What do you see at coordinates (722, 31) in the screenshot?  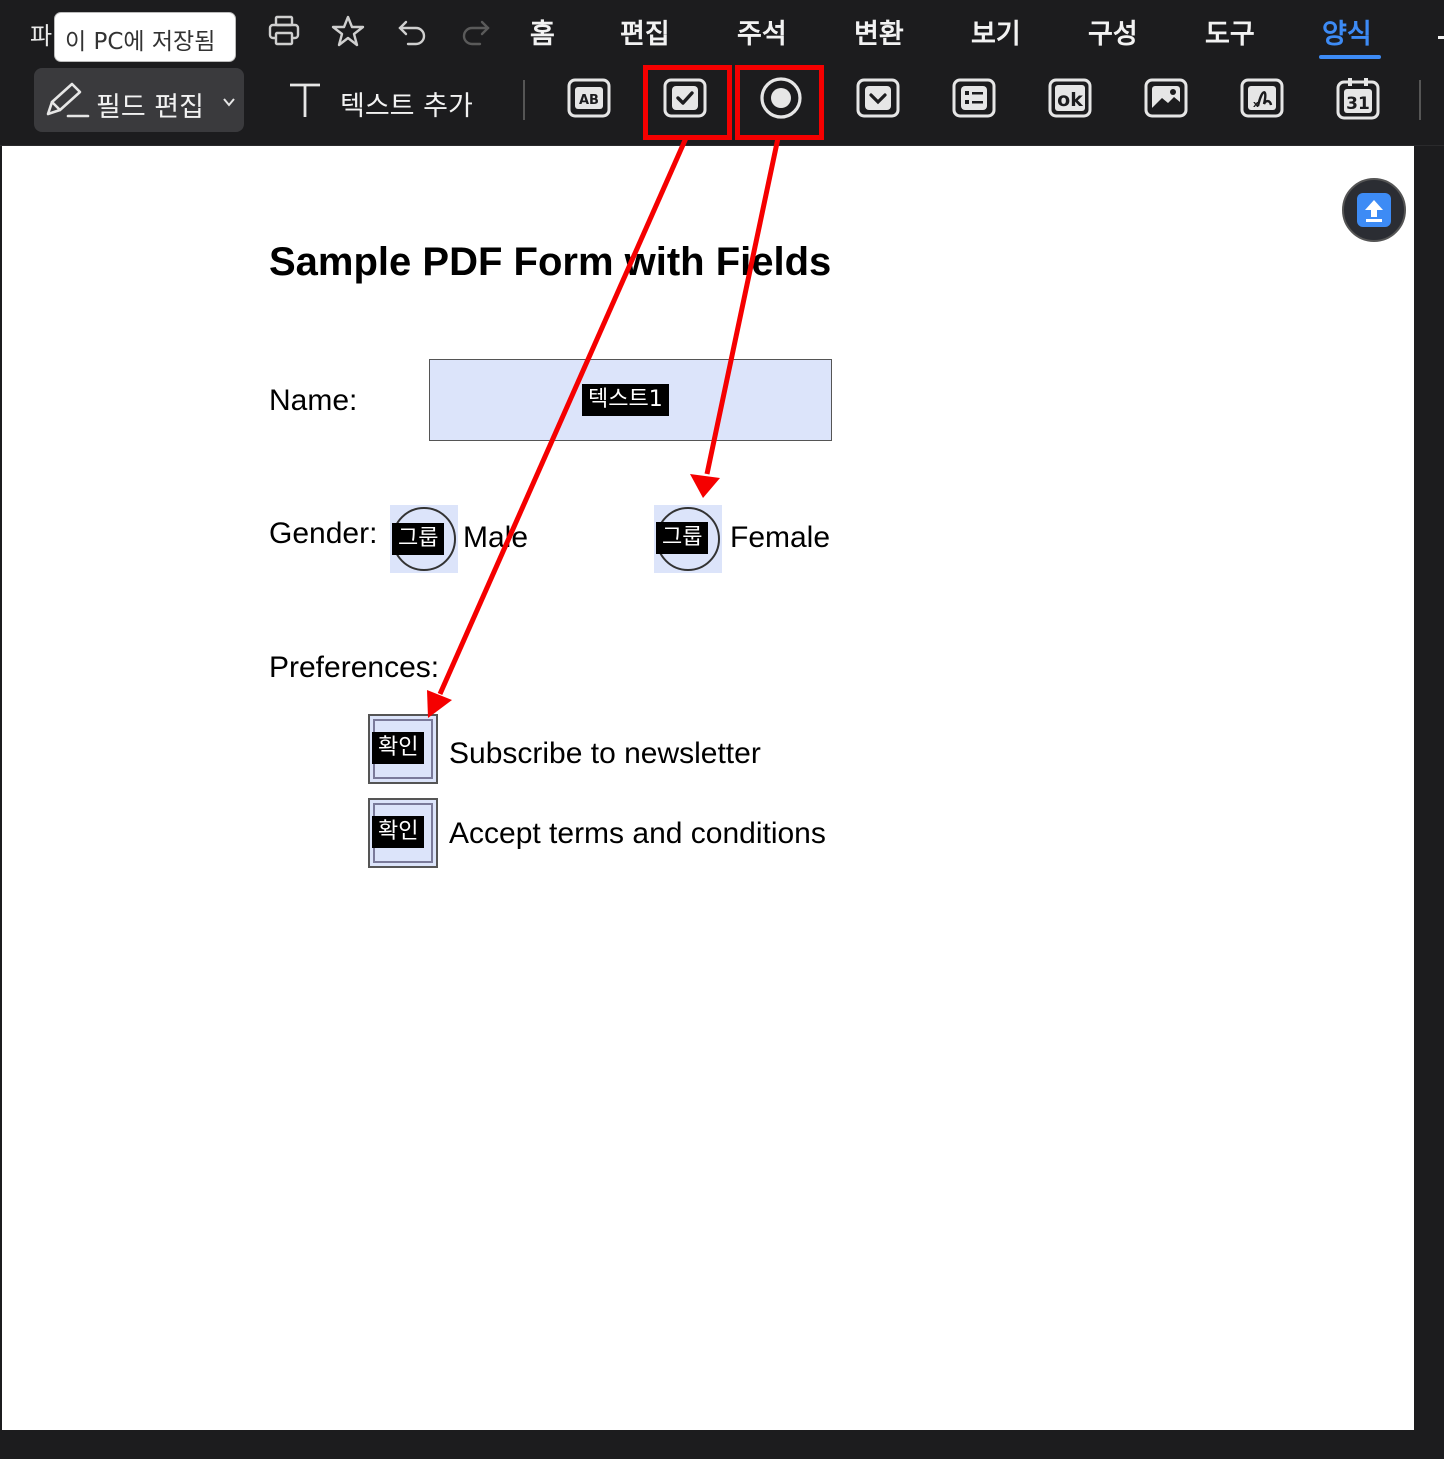 I see `menu-bar: 파 이 PC에 저장됨 홈 편집 주석 변환 보기 구성 도구 양식` at bounding box center [722, 31].